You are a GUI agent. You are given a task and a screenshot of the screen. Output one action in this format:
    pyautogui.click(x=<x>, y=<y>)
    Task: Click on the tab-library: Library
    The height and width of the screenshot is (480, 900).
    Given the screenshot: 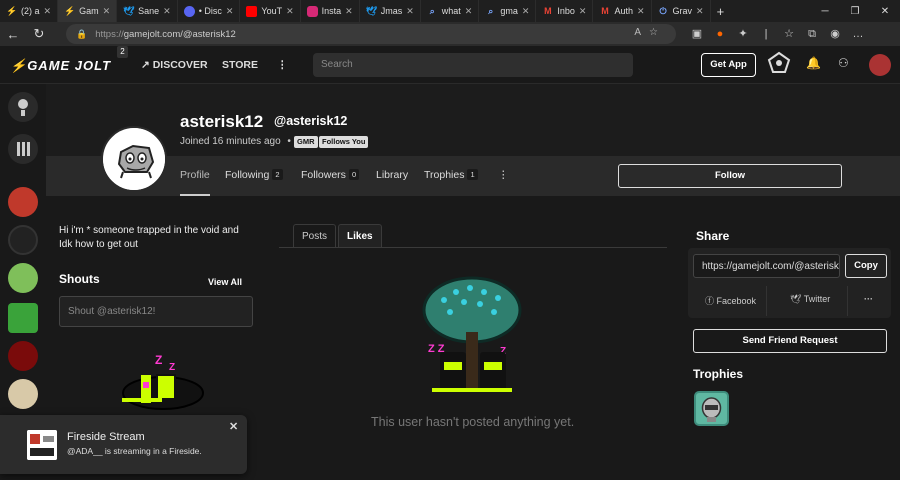 What is the action you would take?
    pyautogui.click(x=392, y=175)
    